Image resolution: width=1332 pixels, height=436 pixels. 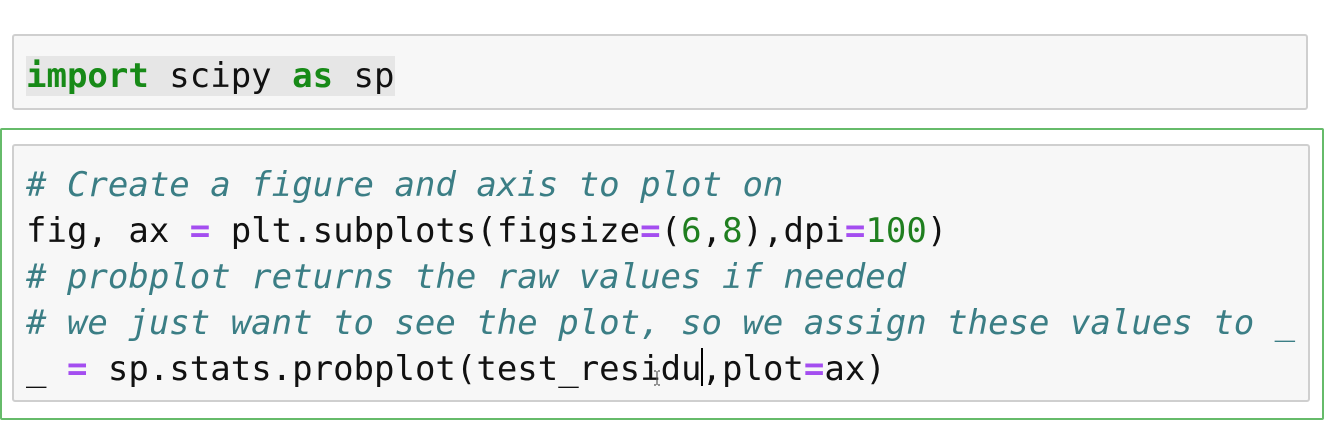 What do you see at coordinates (752, 369) in the screenshot?
I see `code-token: ,plot` at bounding box center [752, 369].